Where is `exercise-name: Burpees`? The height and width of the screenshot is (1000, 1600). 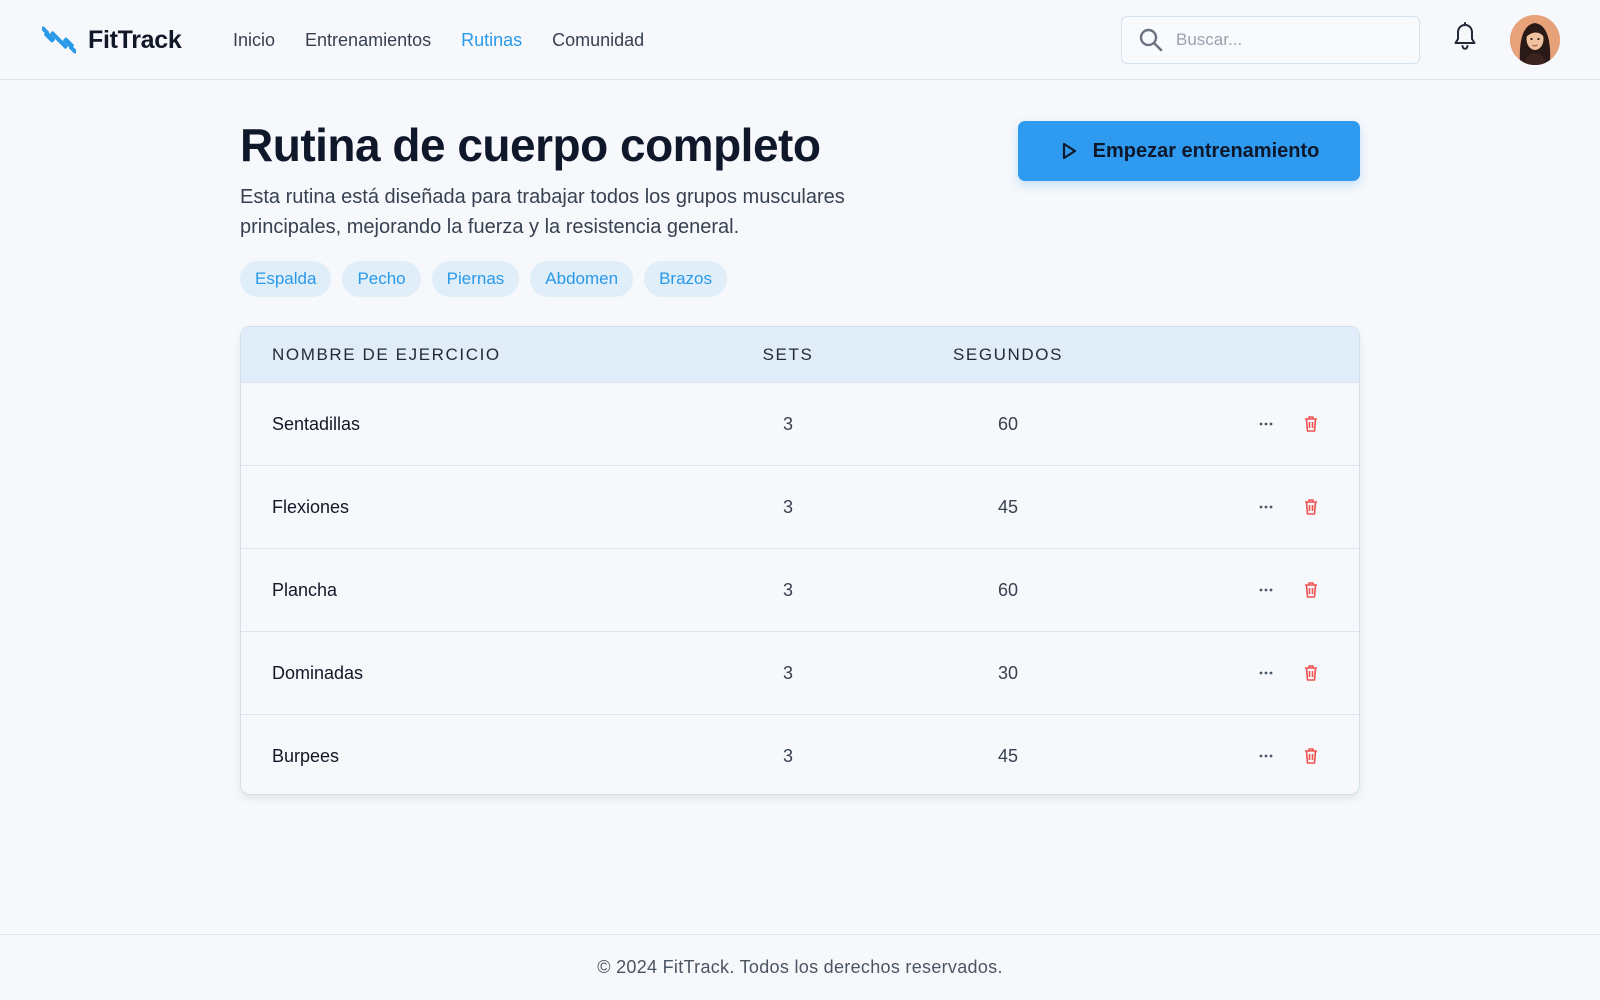
exercise-name: Burpees is located at coordinates (306, 756).